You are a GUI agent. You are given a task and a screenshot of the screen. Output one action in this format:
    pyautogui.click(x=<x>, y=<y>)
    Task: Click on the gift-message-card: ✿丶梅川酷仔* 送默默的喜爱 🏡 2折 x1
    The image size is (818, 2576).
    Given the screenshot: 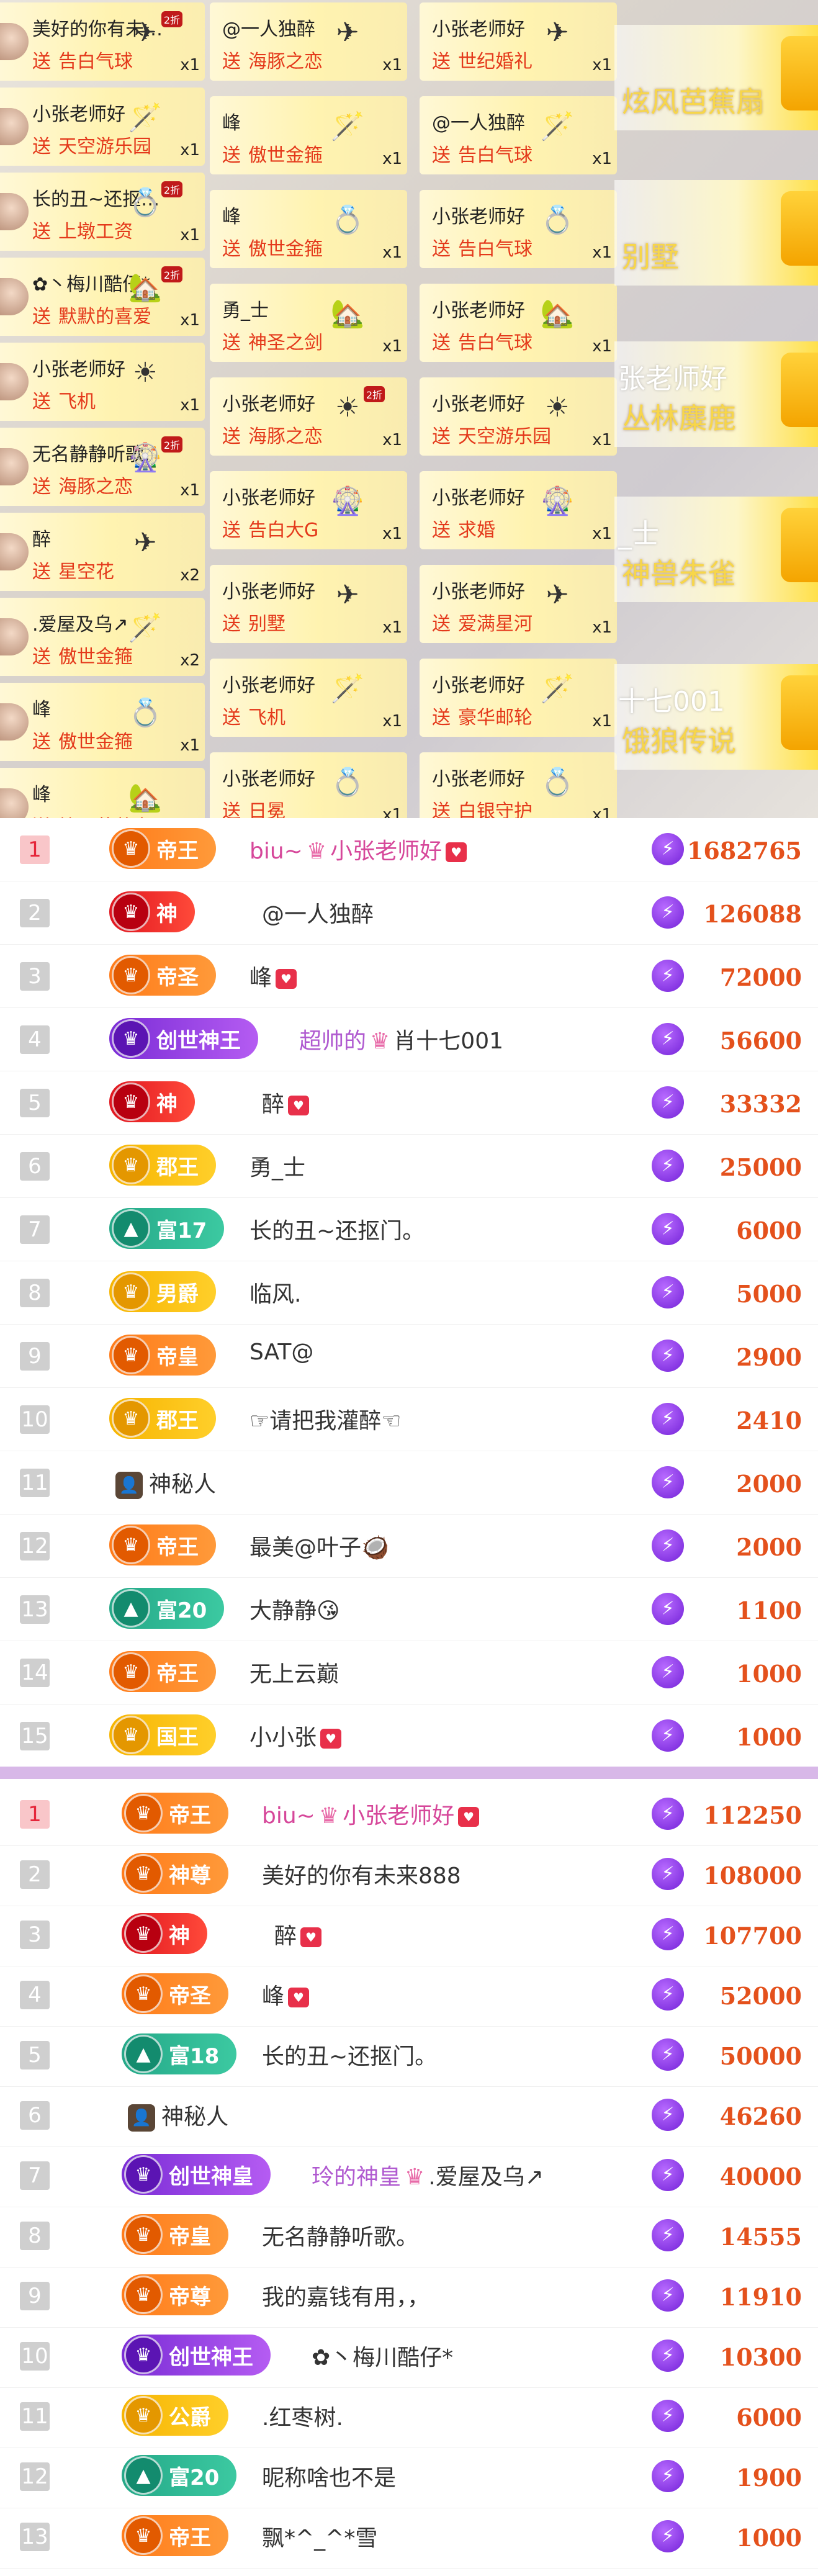 What is the action you would take?
    pyautogui.click(x=102, y=297)
    